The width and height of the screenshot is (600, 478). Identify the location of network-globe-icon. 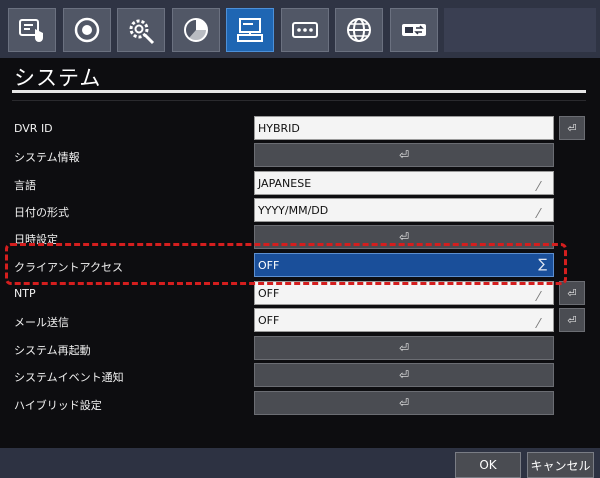
(359, 30).